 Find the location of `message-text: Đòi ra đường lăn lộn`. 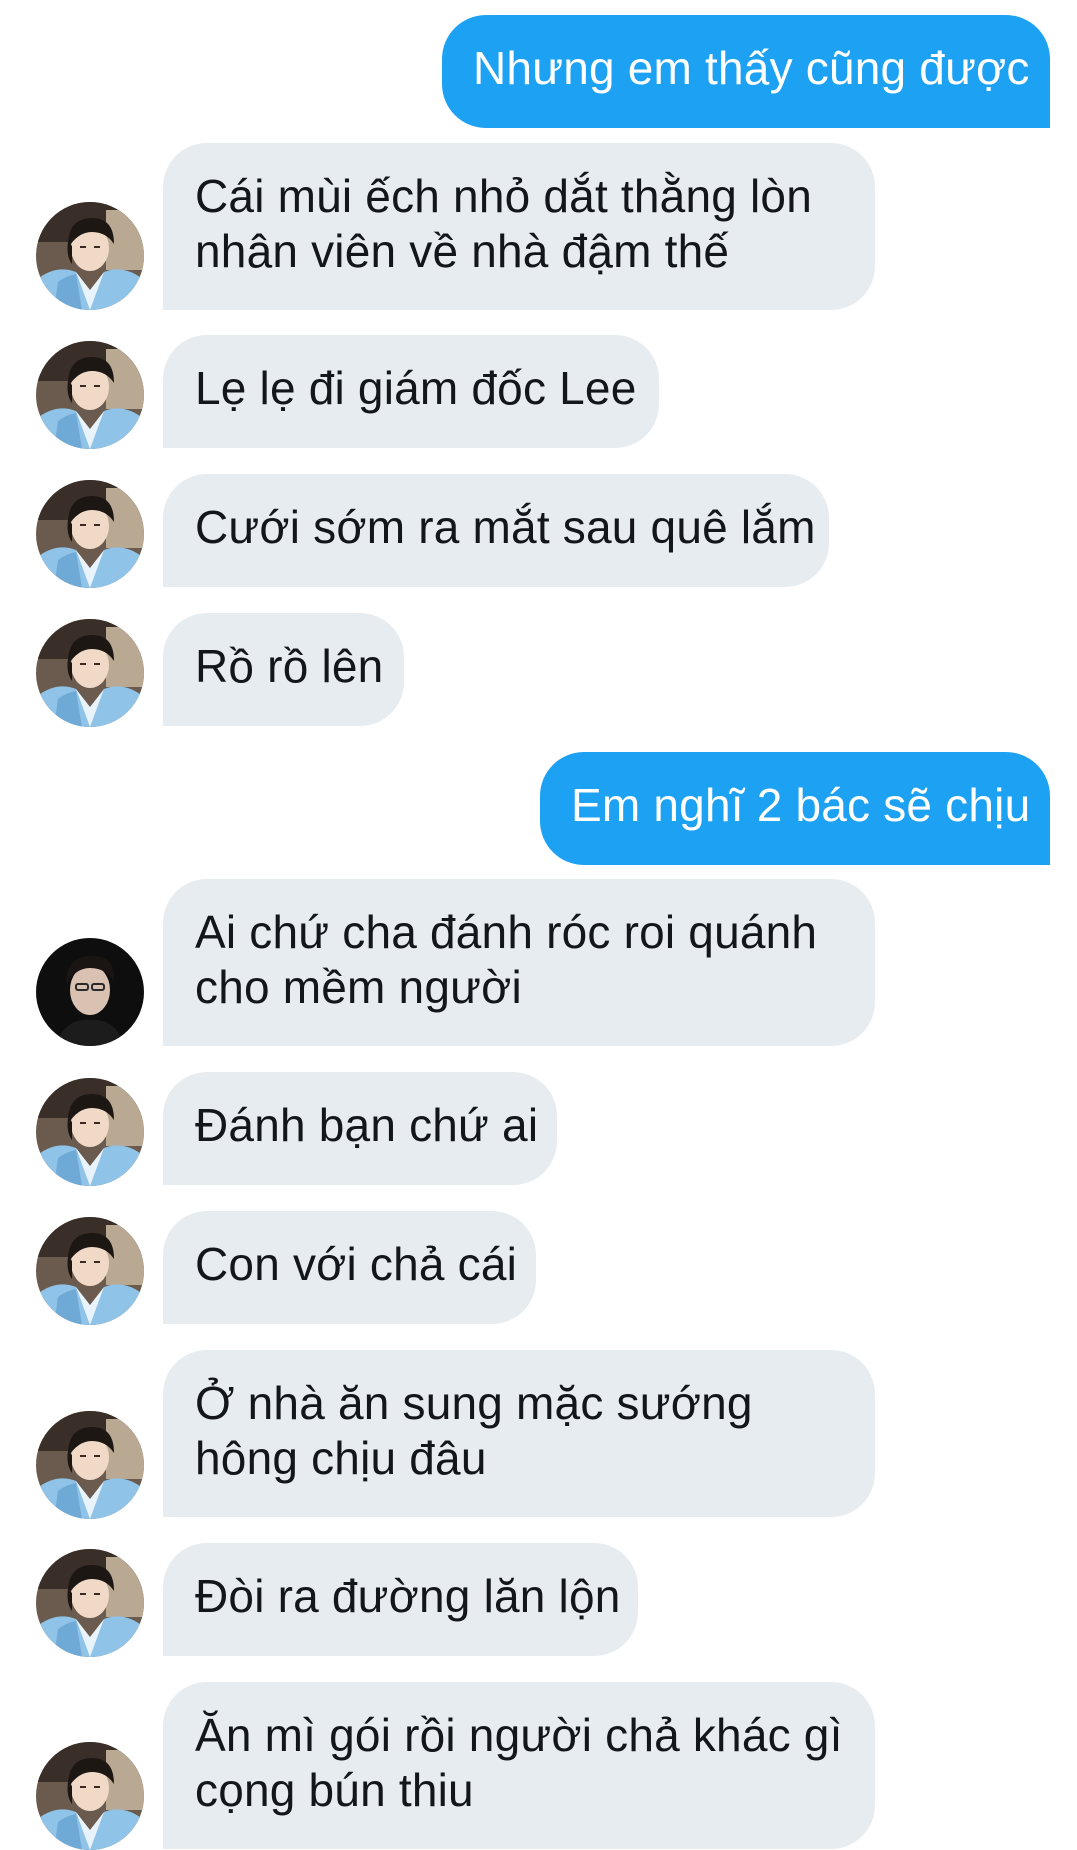

message-text: Đòi ra đường lăn lộn is located at coordinates (408, 1596).